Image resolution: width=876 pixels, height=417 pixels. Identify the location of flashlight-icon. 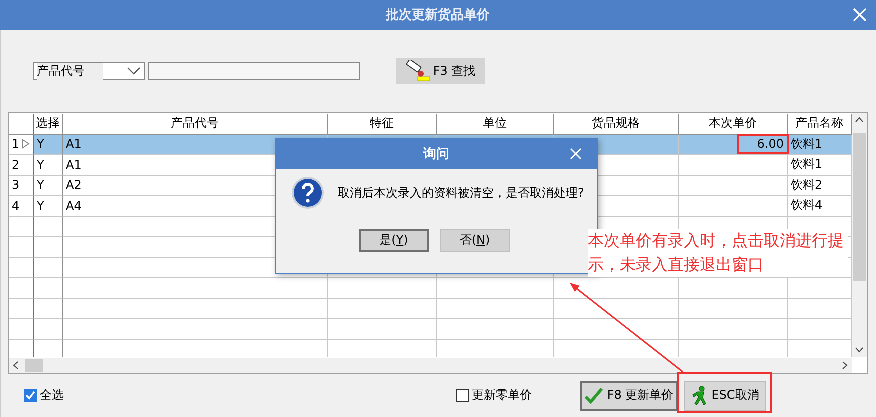
(418, 71).